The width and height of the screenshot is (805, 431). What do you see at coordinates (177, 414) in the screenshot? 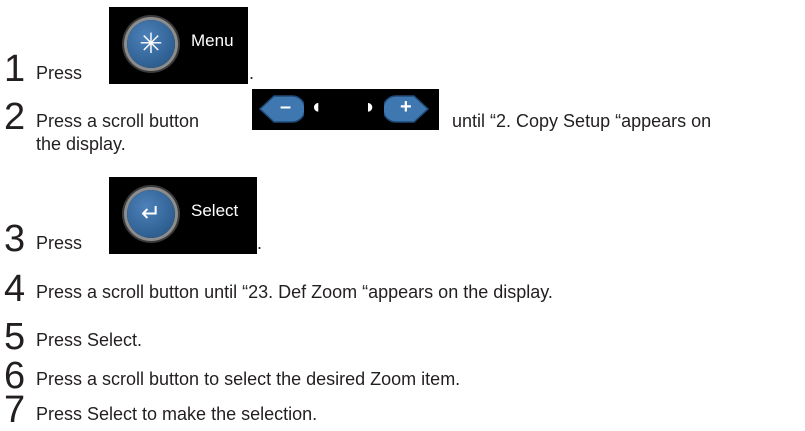
I see `step-text: Press Select to make the selection.` at bounding box center [177, 414].